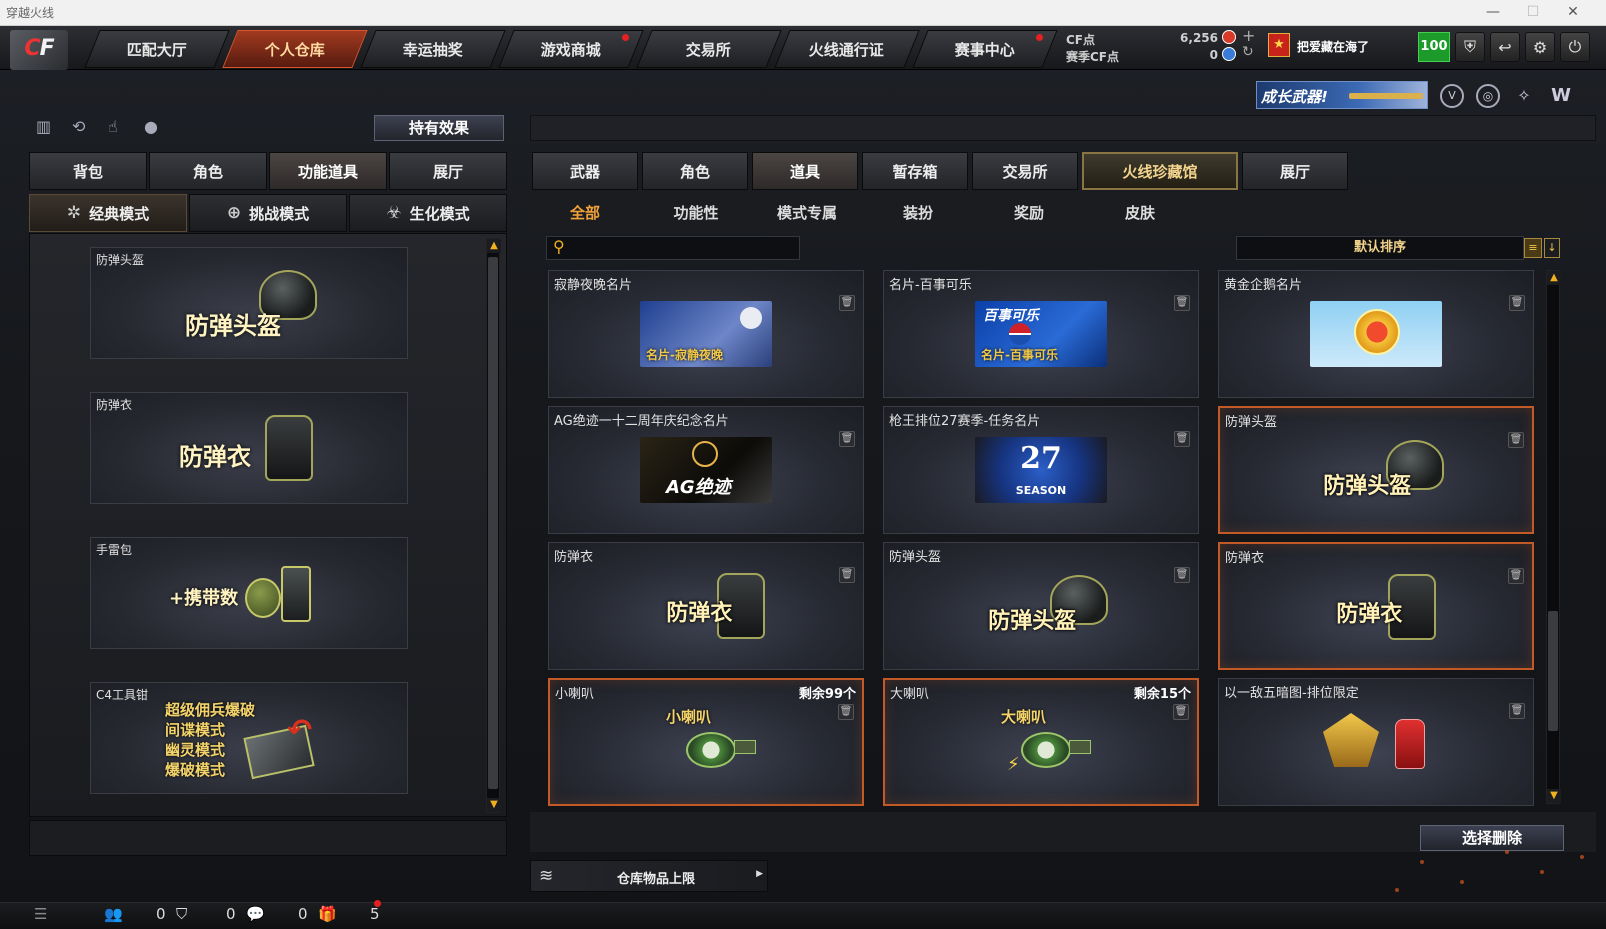  What do you see at coordinates (1561, 96) in the screenshot?
I see `badge-w-icon: W` at bounding box center [1561, 96].